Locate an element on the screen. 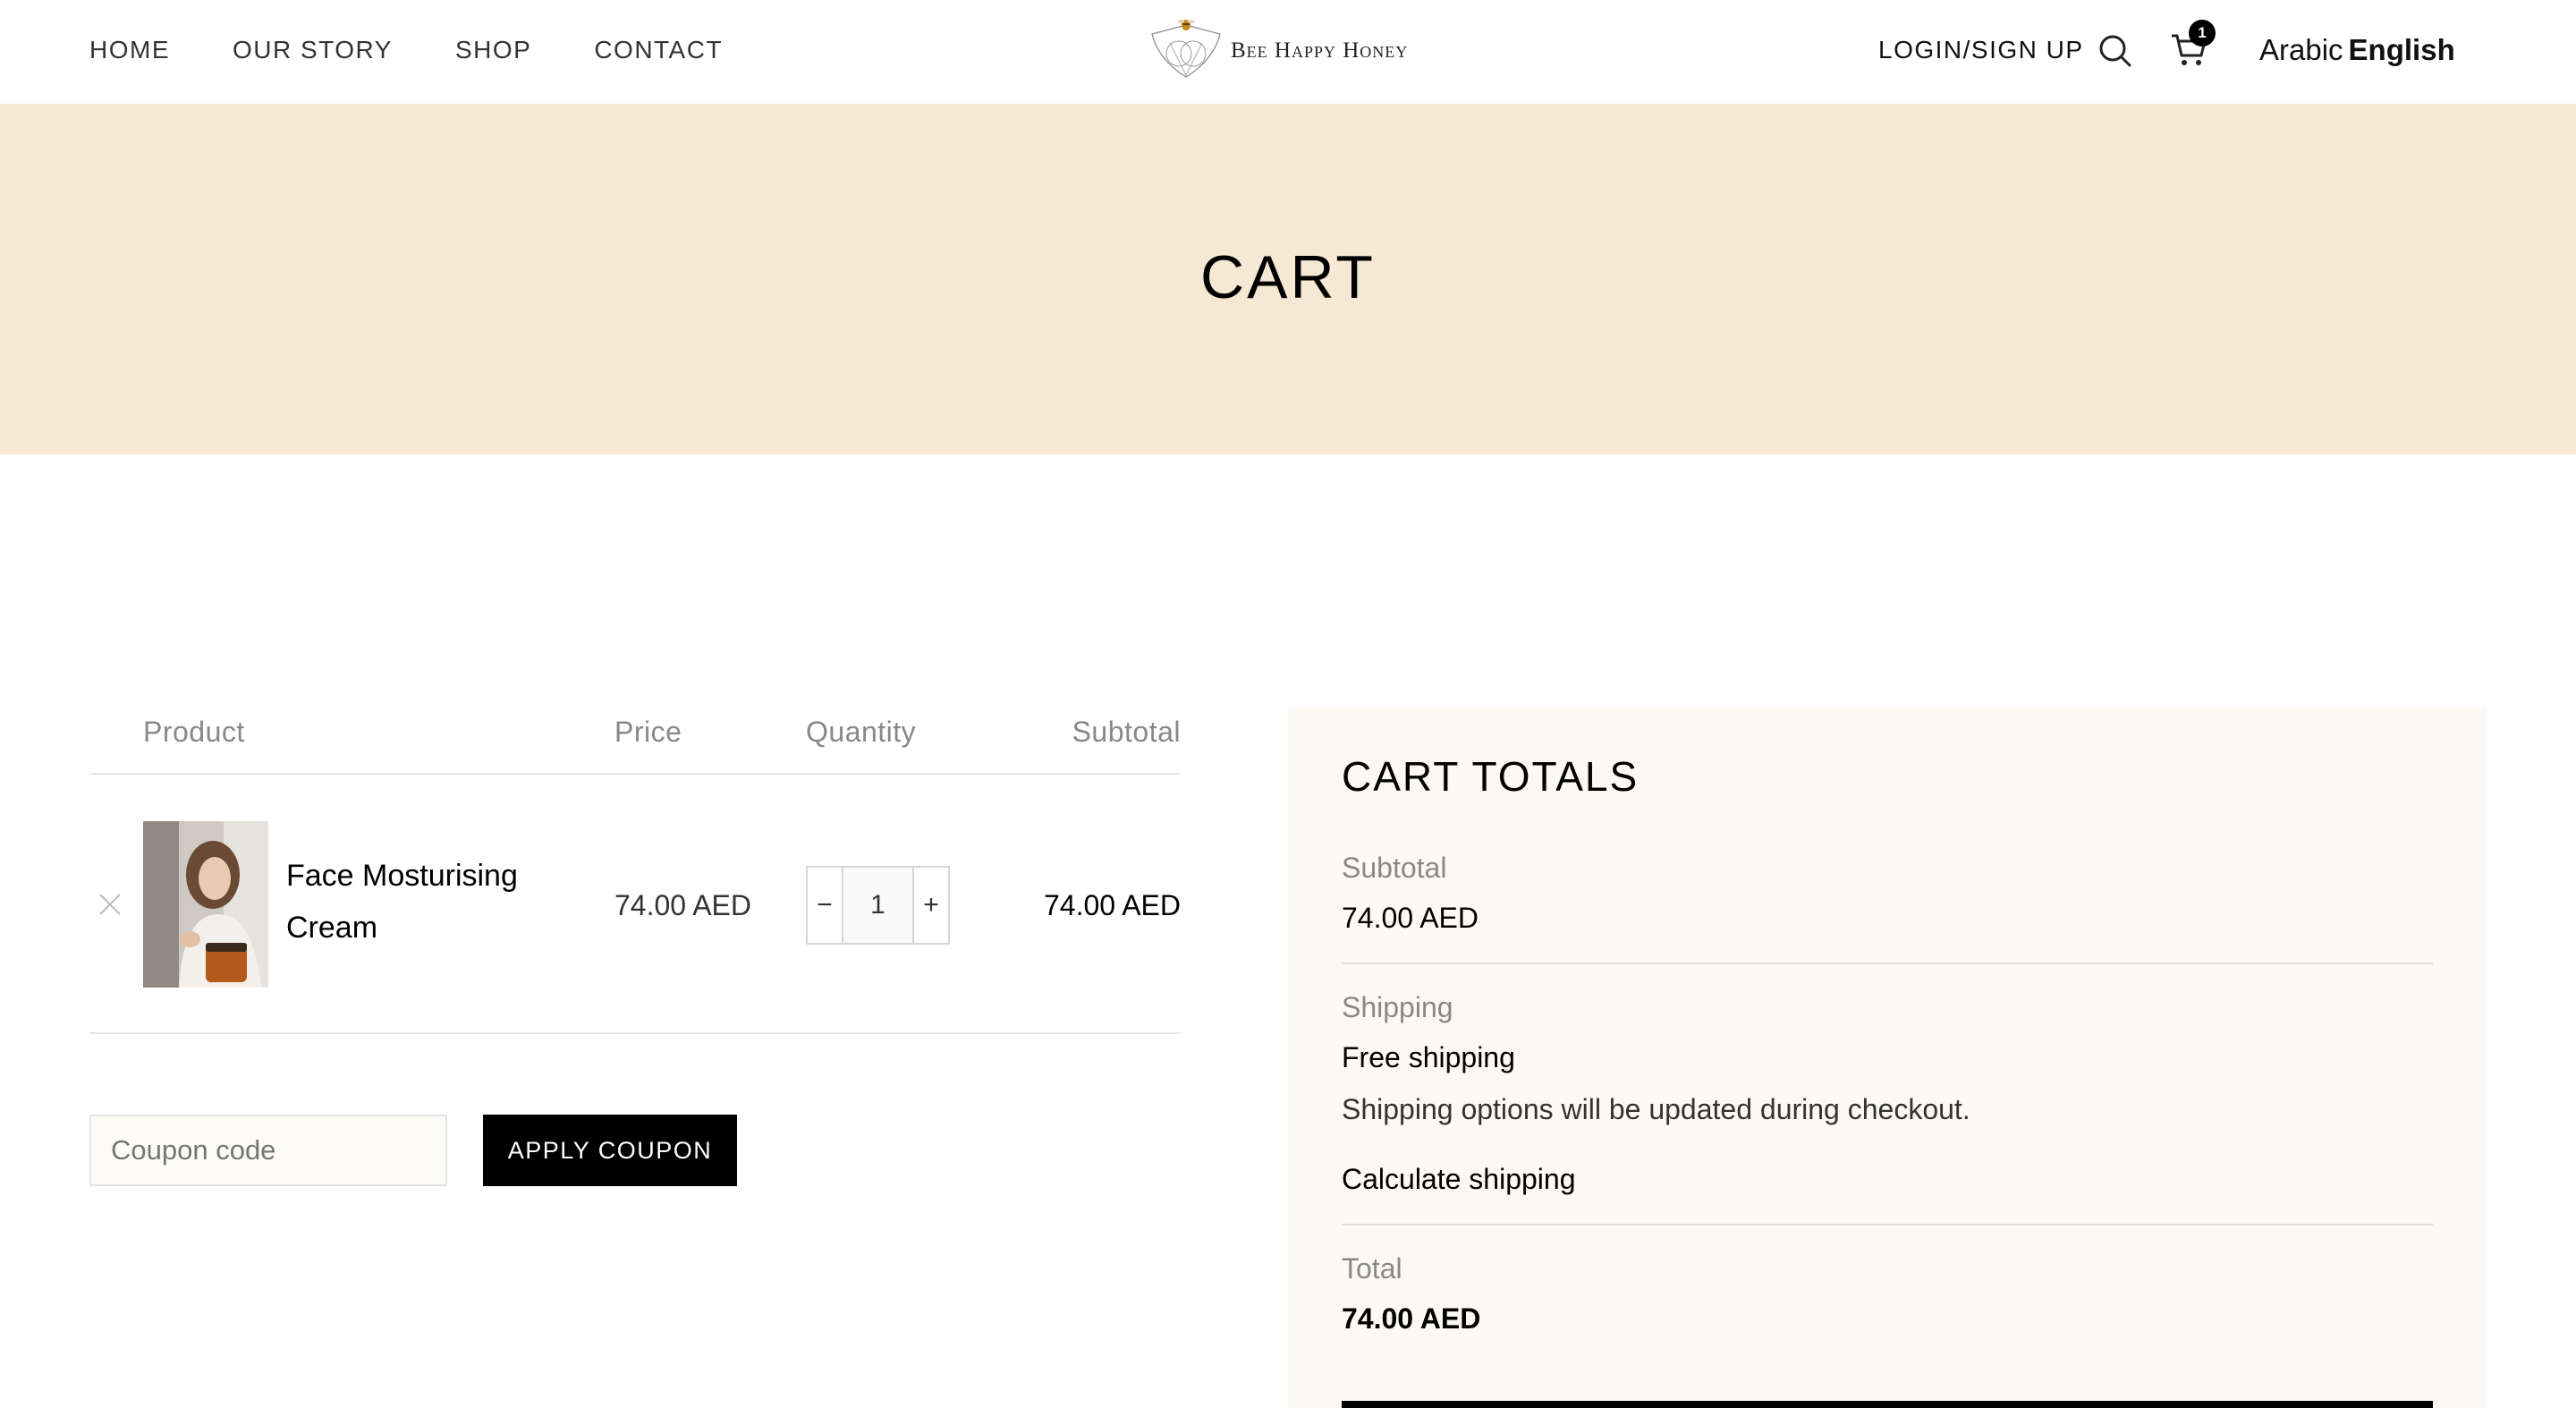 Image resolution: width=2576 pixels, height=1408 pixels. page-title: CART is located at coordinates (1288, 277).